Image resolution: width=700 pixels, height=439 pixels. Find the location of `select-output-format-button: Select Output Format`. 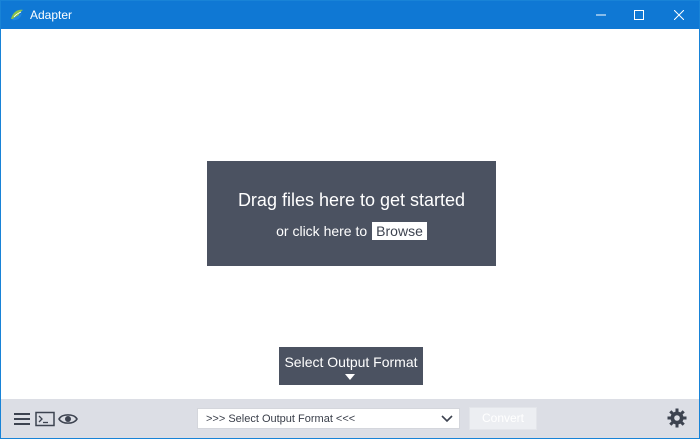

select-output-format-button: Select Output Format is located at coordinates (351, 366).